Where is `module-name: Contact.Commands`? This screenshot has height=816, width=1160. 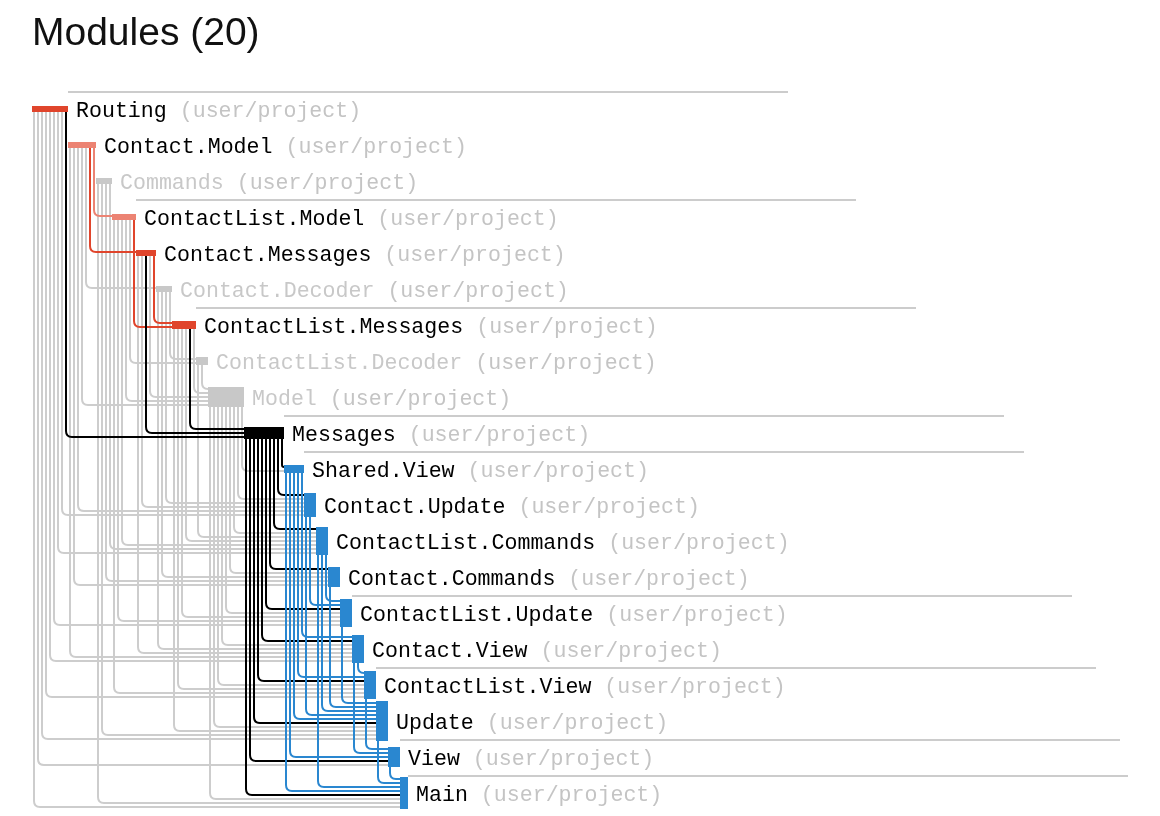
module-name: Contact.Commands is located at coordinates (452, 579).